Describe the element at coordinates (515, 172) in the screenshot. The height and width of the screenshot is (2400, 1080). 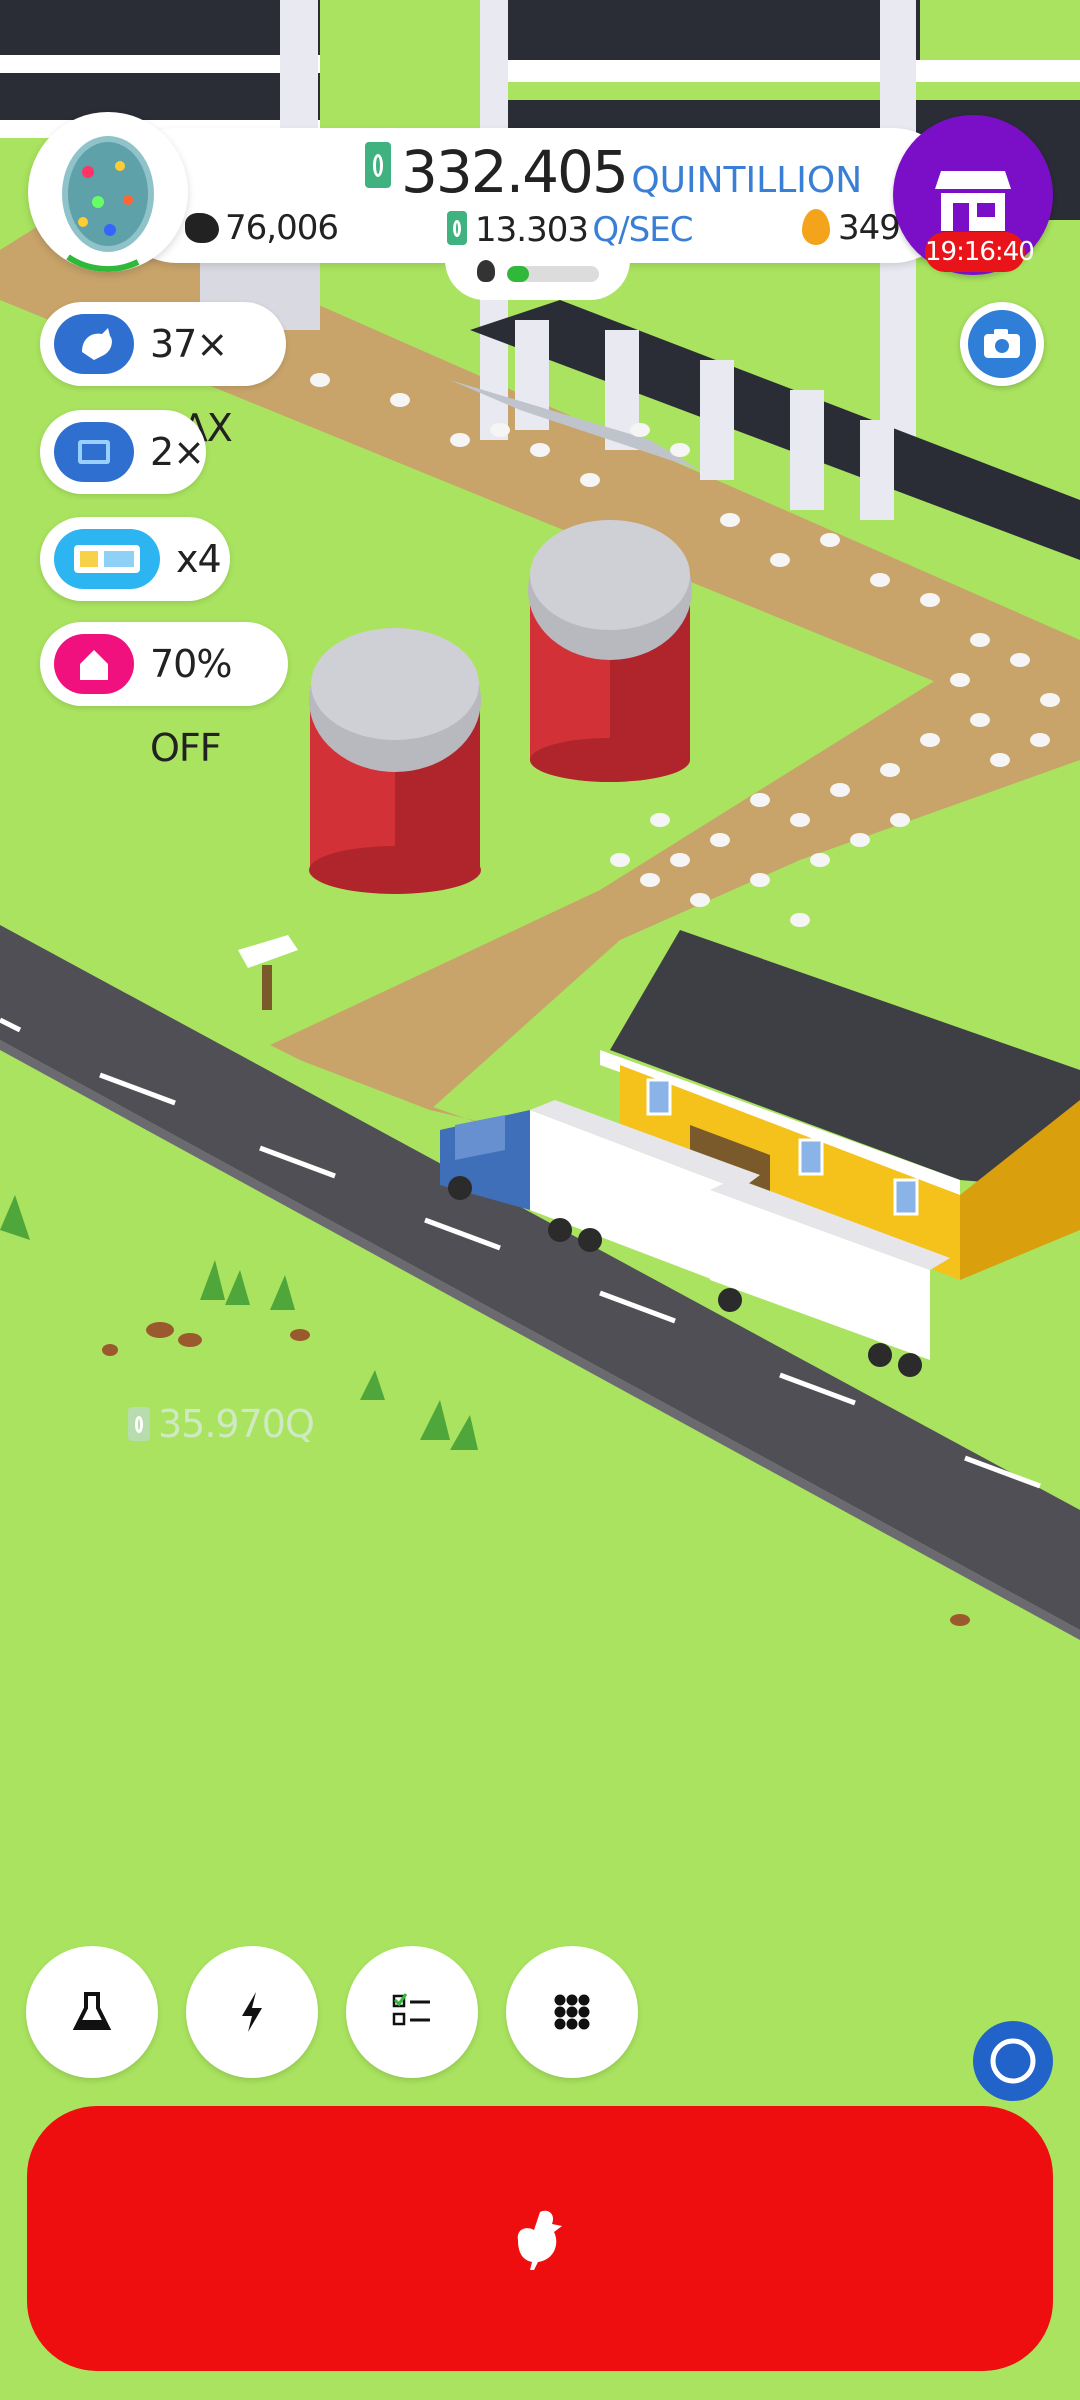
I see `money-value: 332.405` at that location.